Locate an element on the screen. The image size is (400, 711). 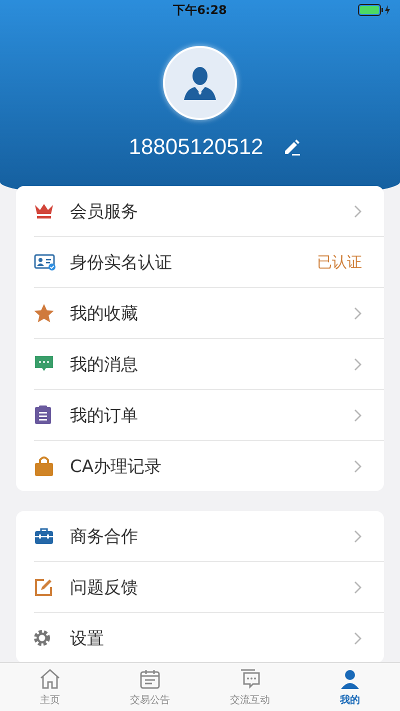
menu-label: 设置 is located at coordinates (87, 639).